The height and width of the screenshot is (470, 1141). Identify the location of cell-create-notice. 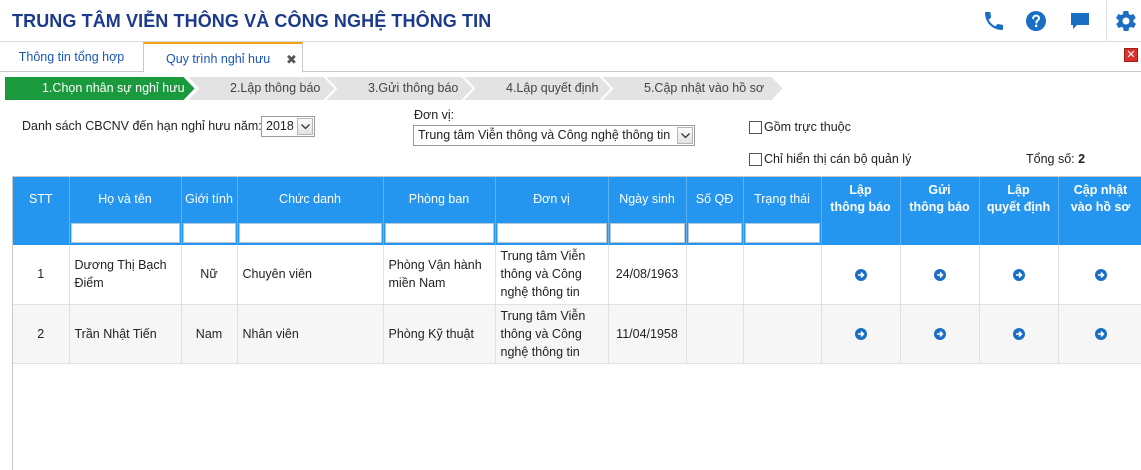
(861, 334).